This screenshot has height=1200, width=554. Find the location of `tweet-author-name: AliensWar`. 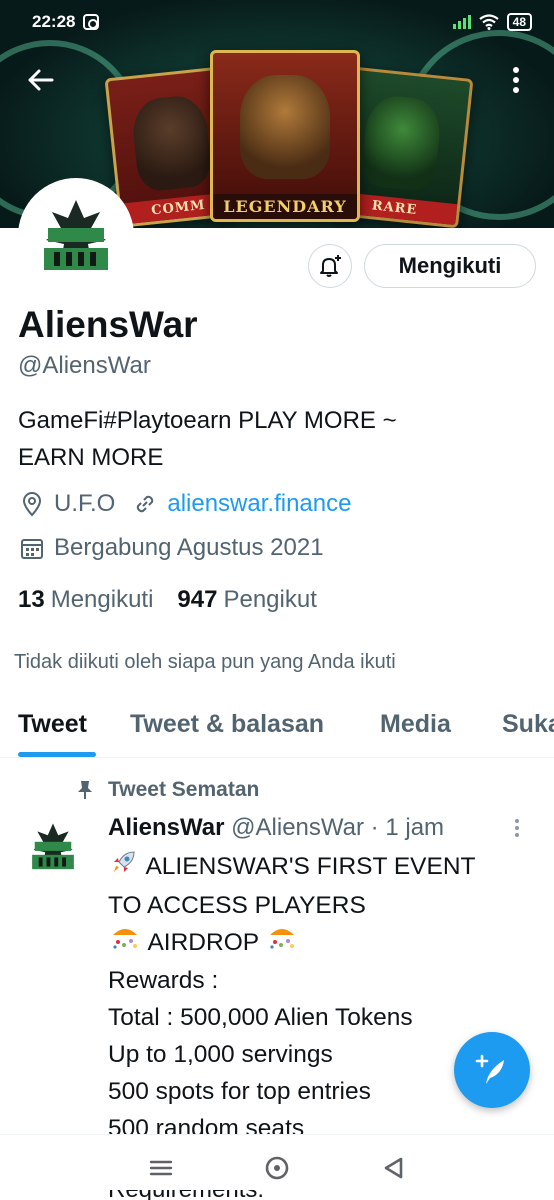

tweet-author-name: AliensWar is located at coordinates (166, 827).